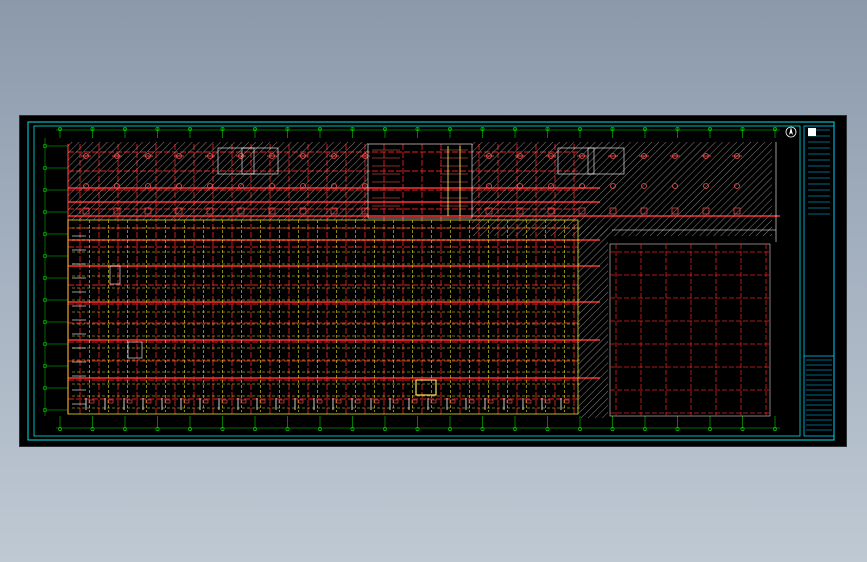 Image resolution: width=867 pixels, height=562 pixels. What do you see at coordinates (55, 277) in the screenshot?
I see `axis-labels-left` at bounding box center [55, 277].